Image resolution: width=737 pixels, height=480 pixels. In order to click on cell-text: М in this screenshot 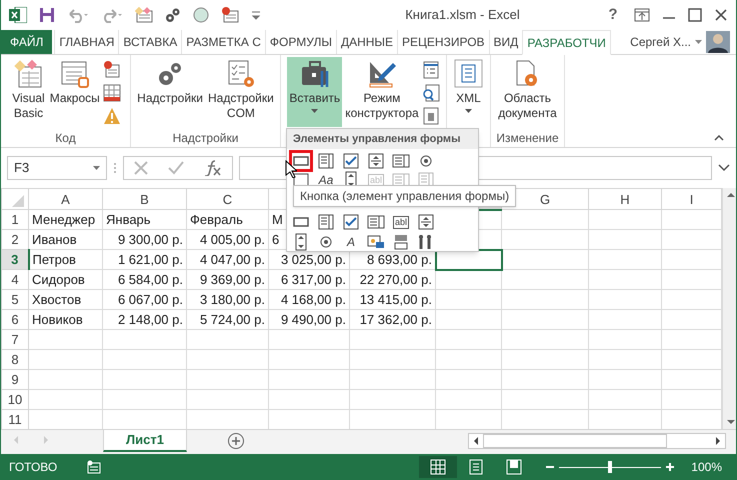, I will do `click(277, 219)`.